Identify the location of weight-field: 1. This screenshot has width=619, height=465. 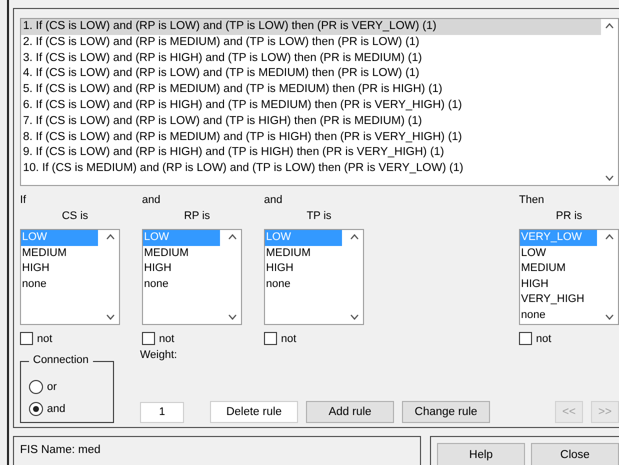
(162, 412).